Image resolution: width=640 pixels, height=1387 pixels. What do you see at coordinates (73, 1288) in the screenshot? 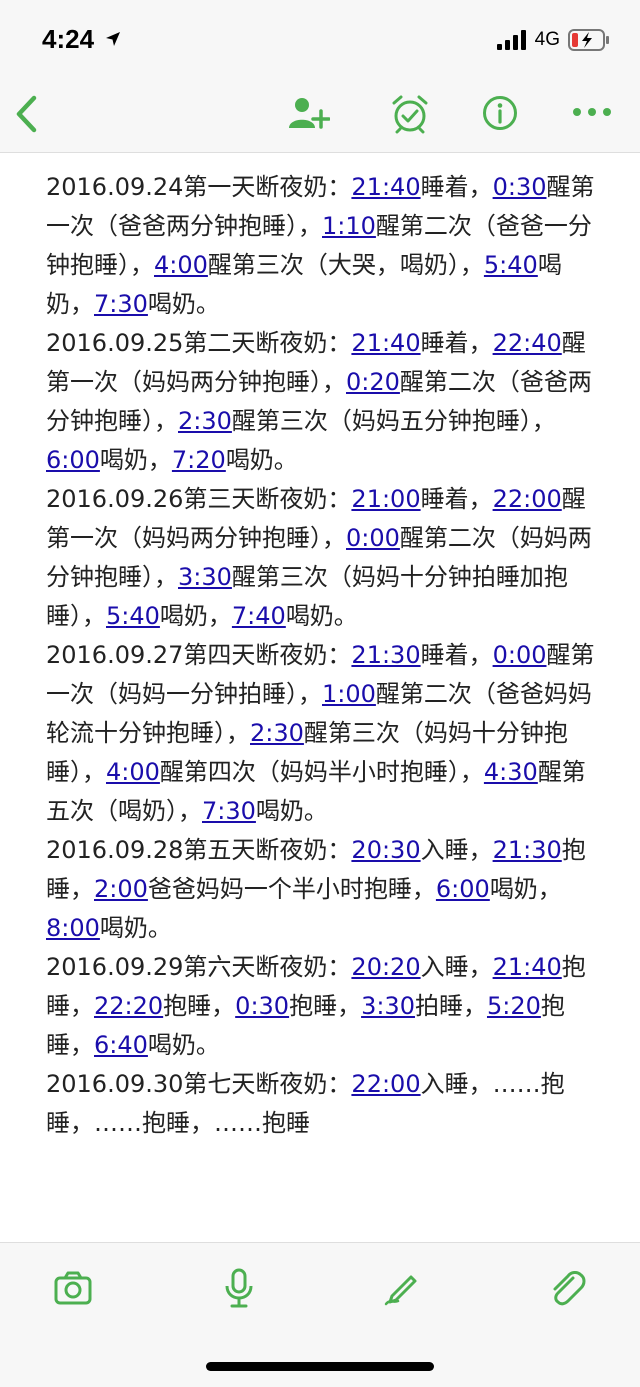
I see `camera-icon` at bounding box center [73, 1288].